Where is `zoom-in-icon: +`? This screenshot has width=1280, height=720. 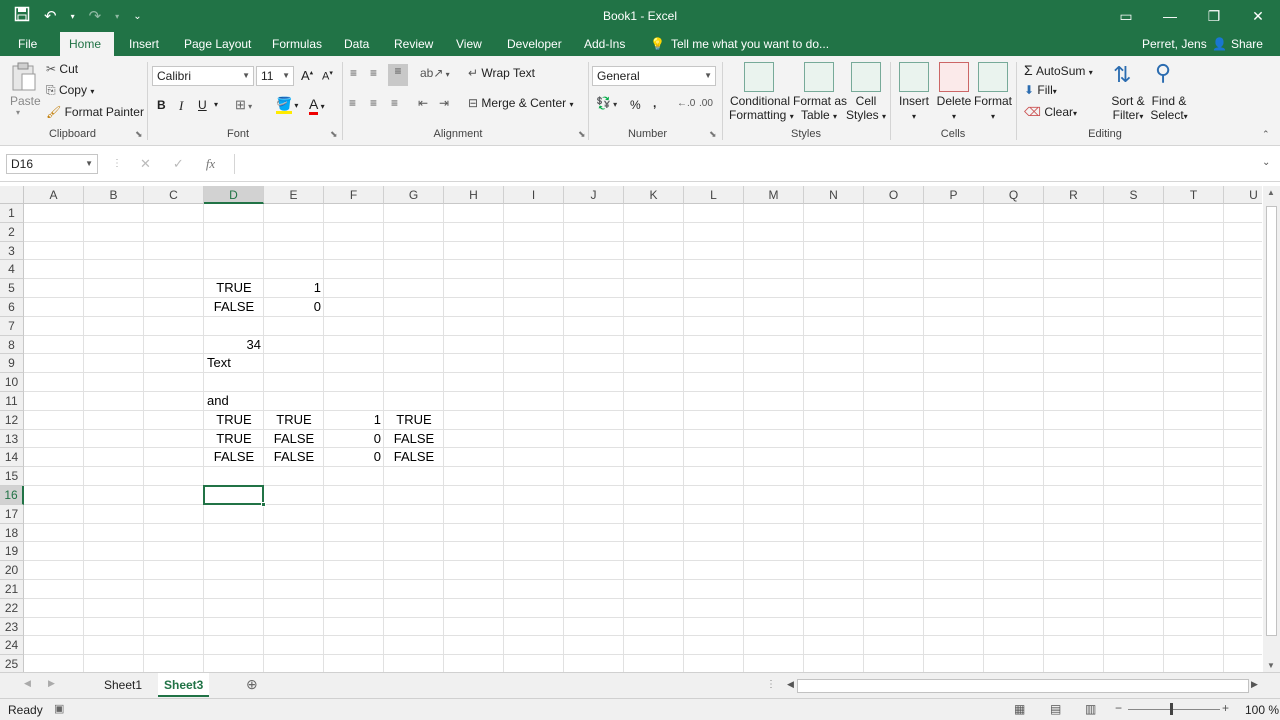 zoom-in-icon: + is located at coordinates (1225, 708).